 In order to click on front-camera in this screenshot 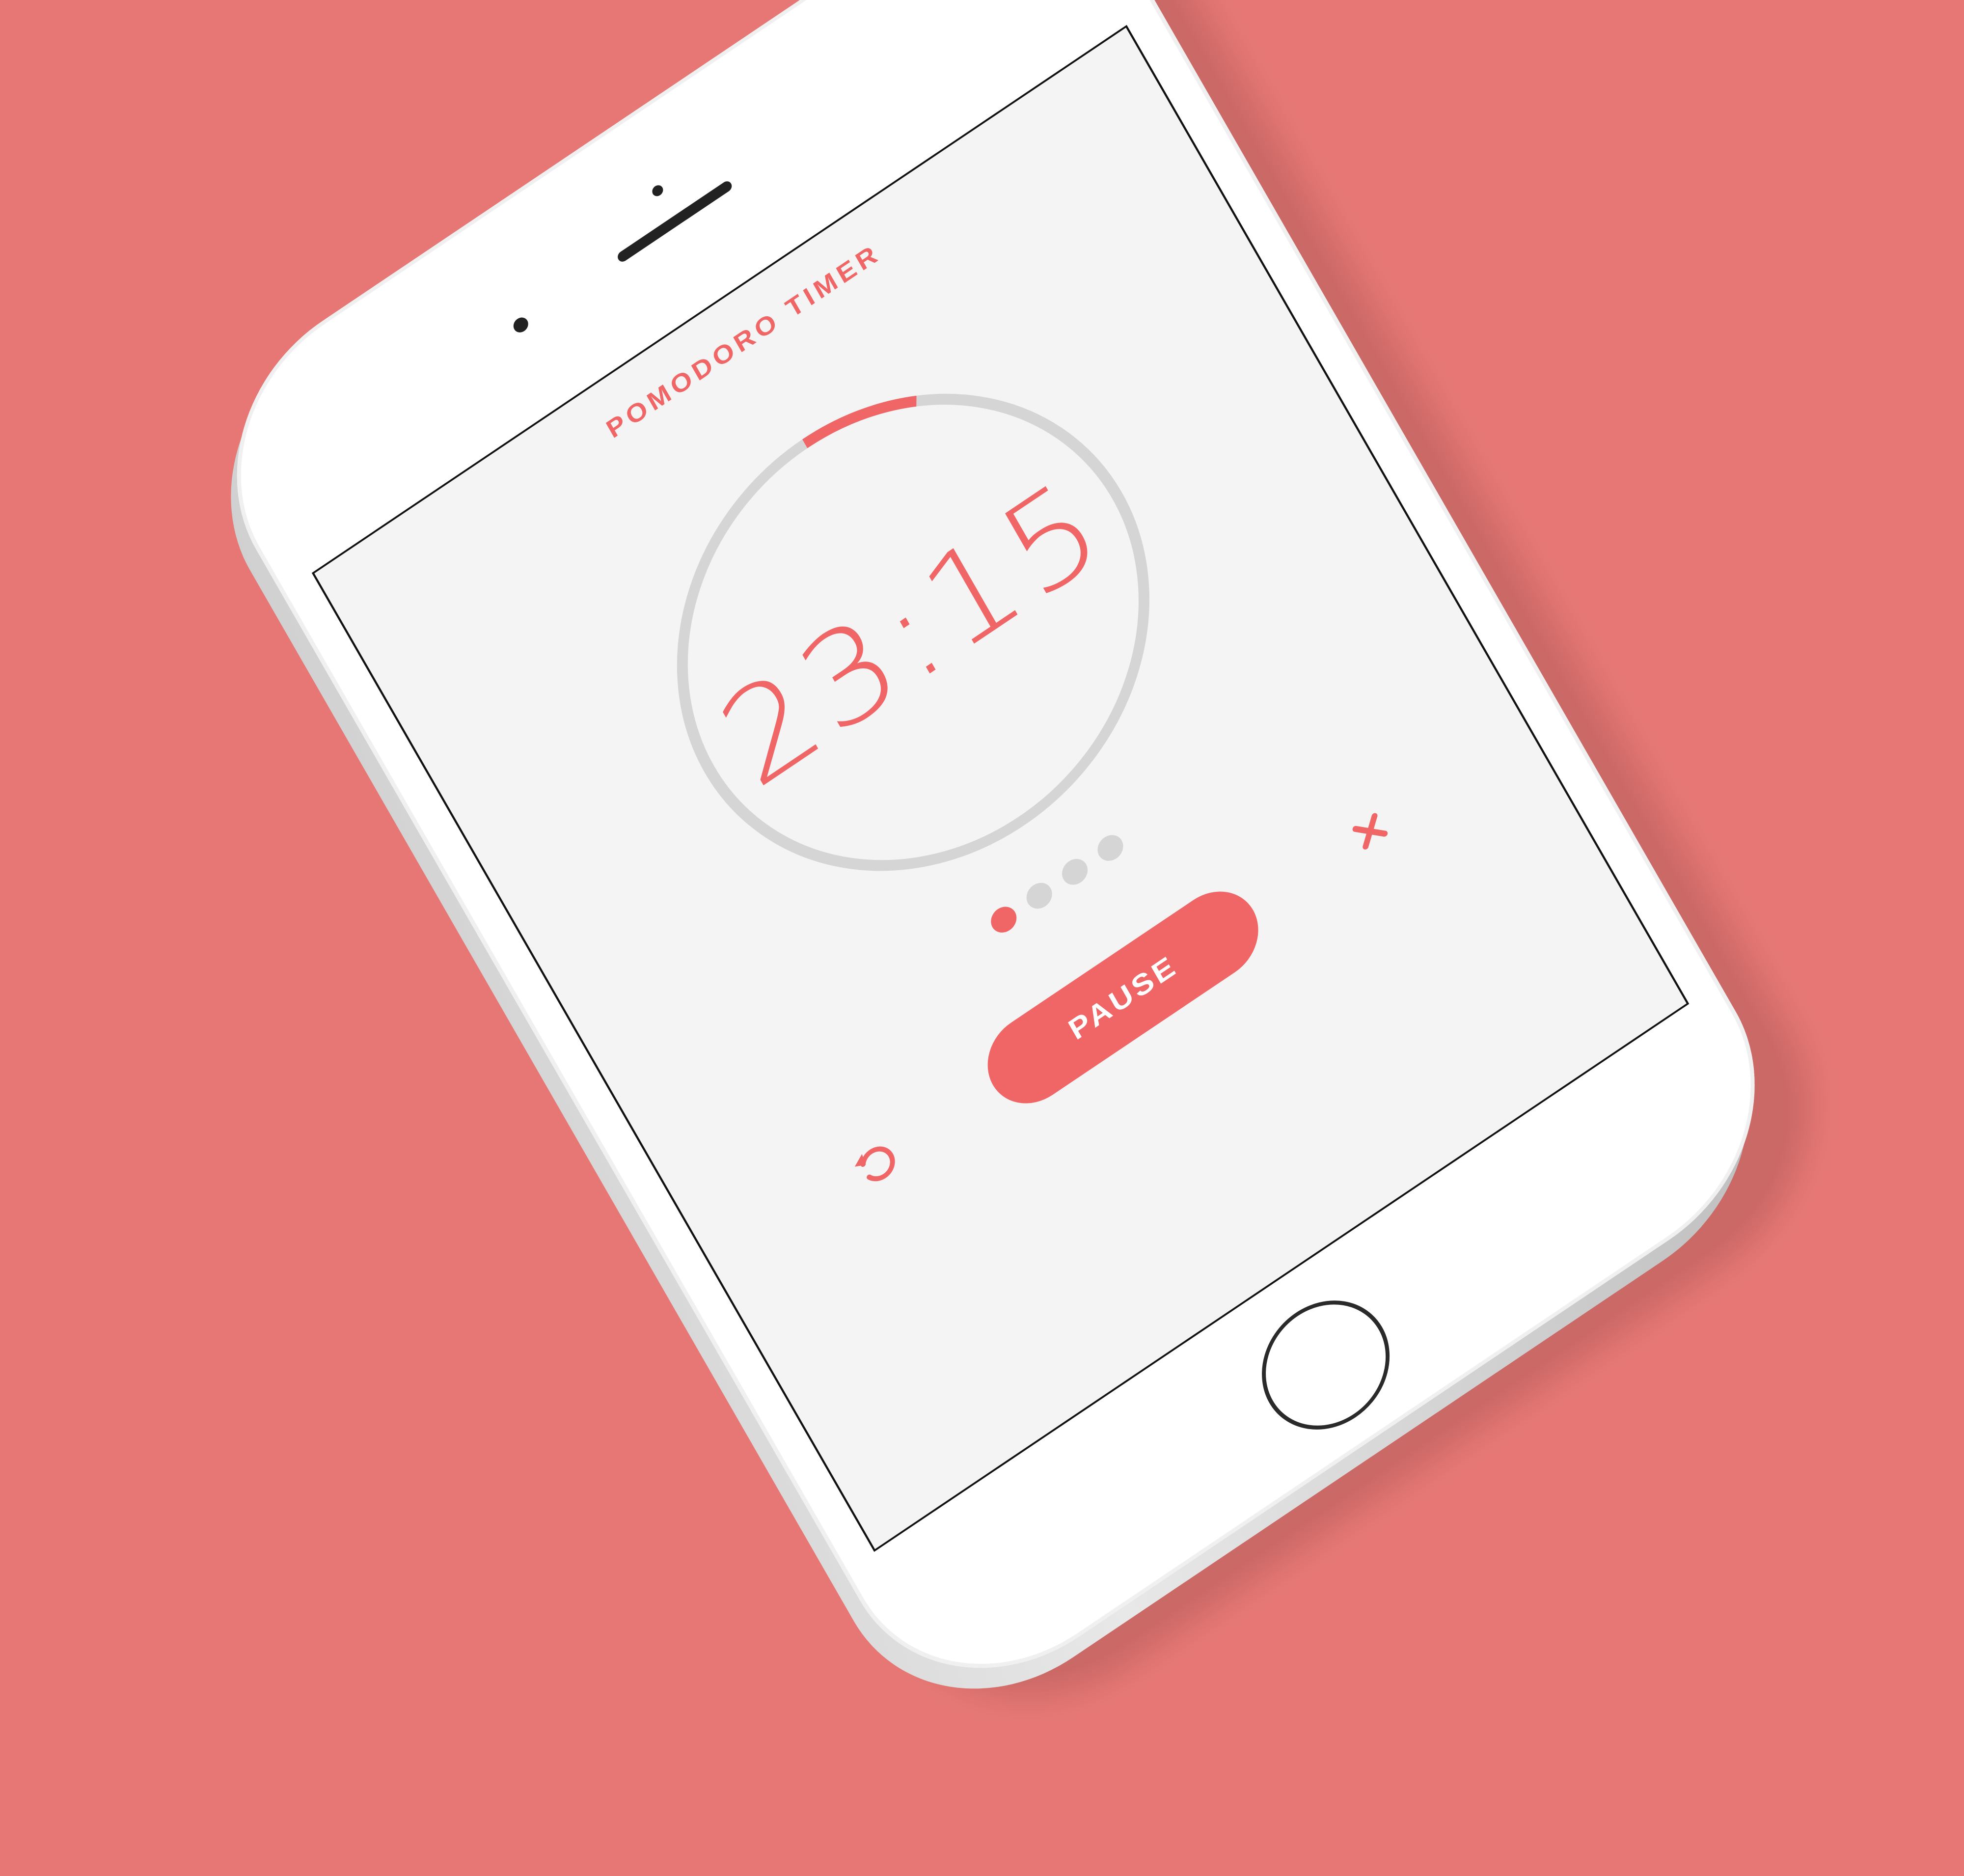, I will do `click(657, 190)`.